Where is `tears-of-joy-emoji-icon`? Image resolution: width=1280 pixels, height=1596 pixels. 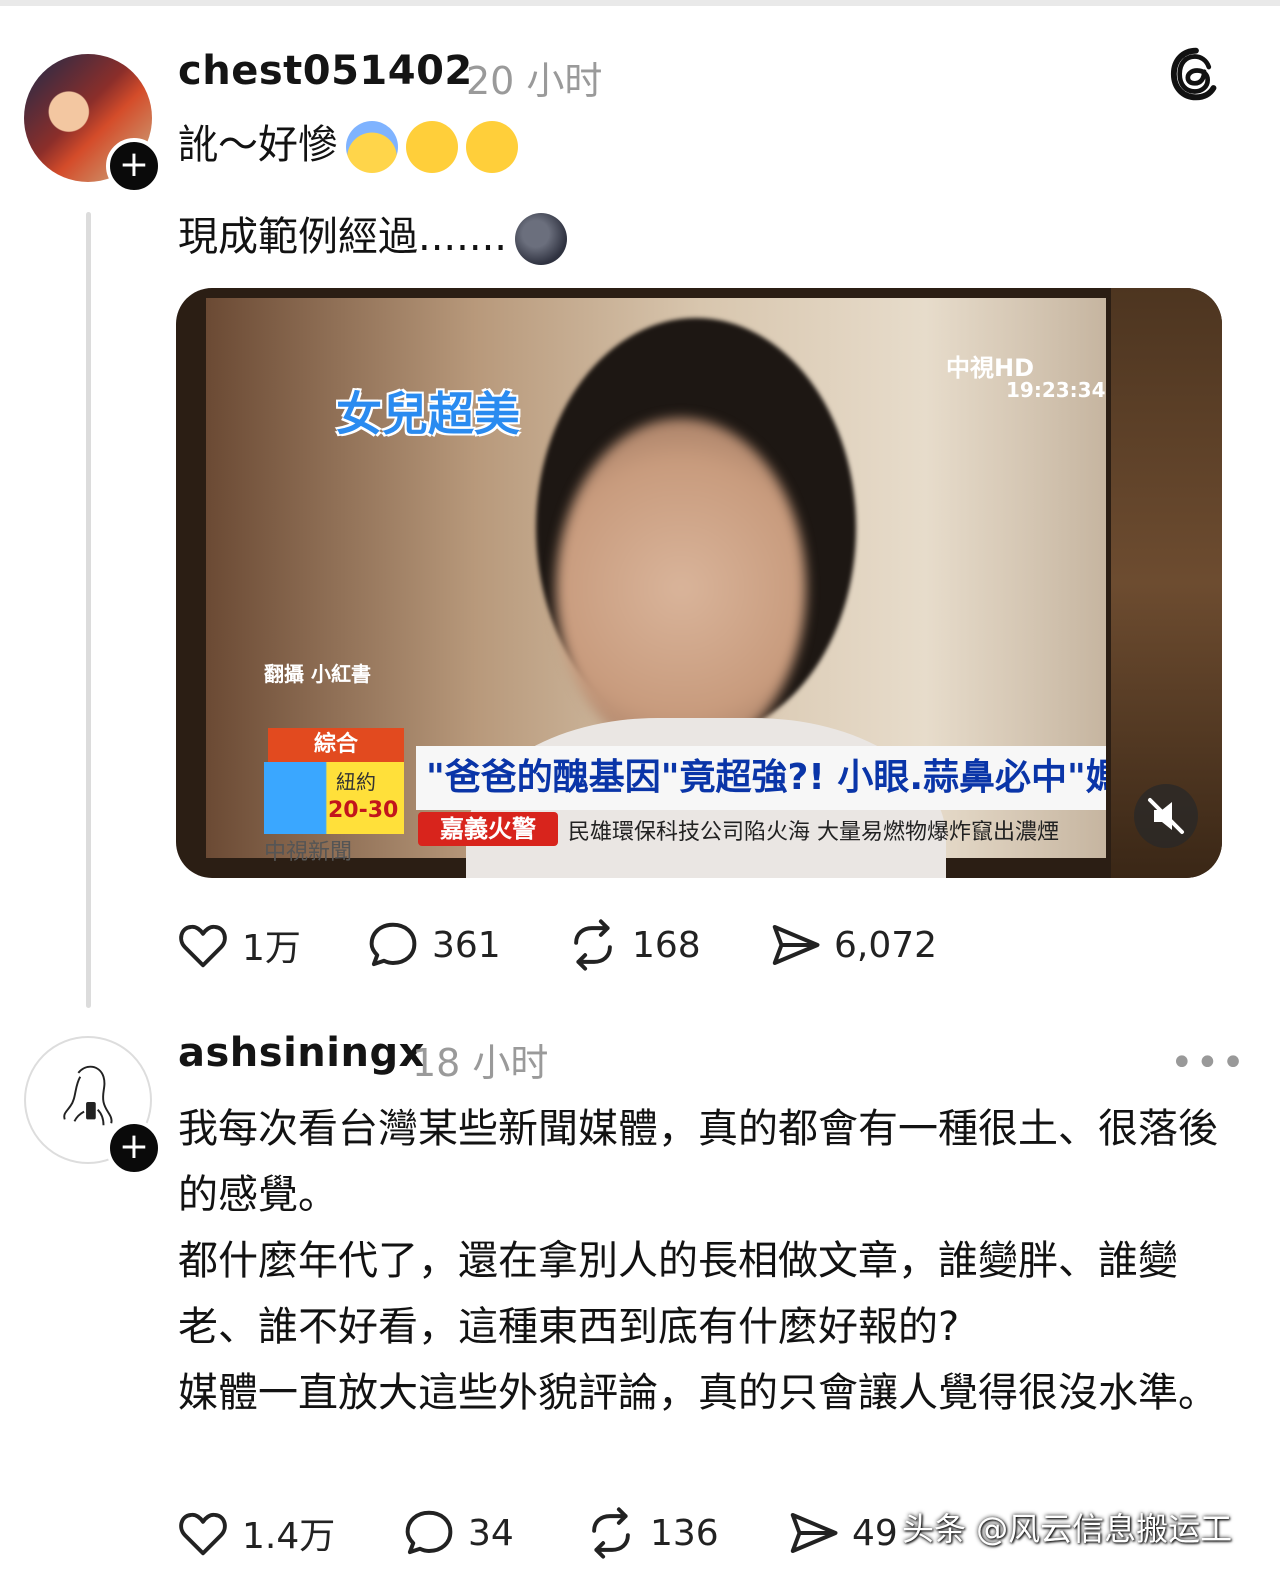
tears-of-joy-emoji-icon is located at coordinates (492, 147).